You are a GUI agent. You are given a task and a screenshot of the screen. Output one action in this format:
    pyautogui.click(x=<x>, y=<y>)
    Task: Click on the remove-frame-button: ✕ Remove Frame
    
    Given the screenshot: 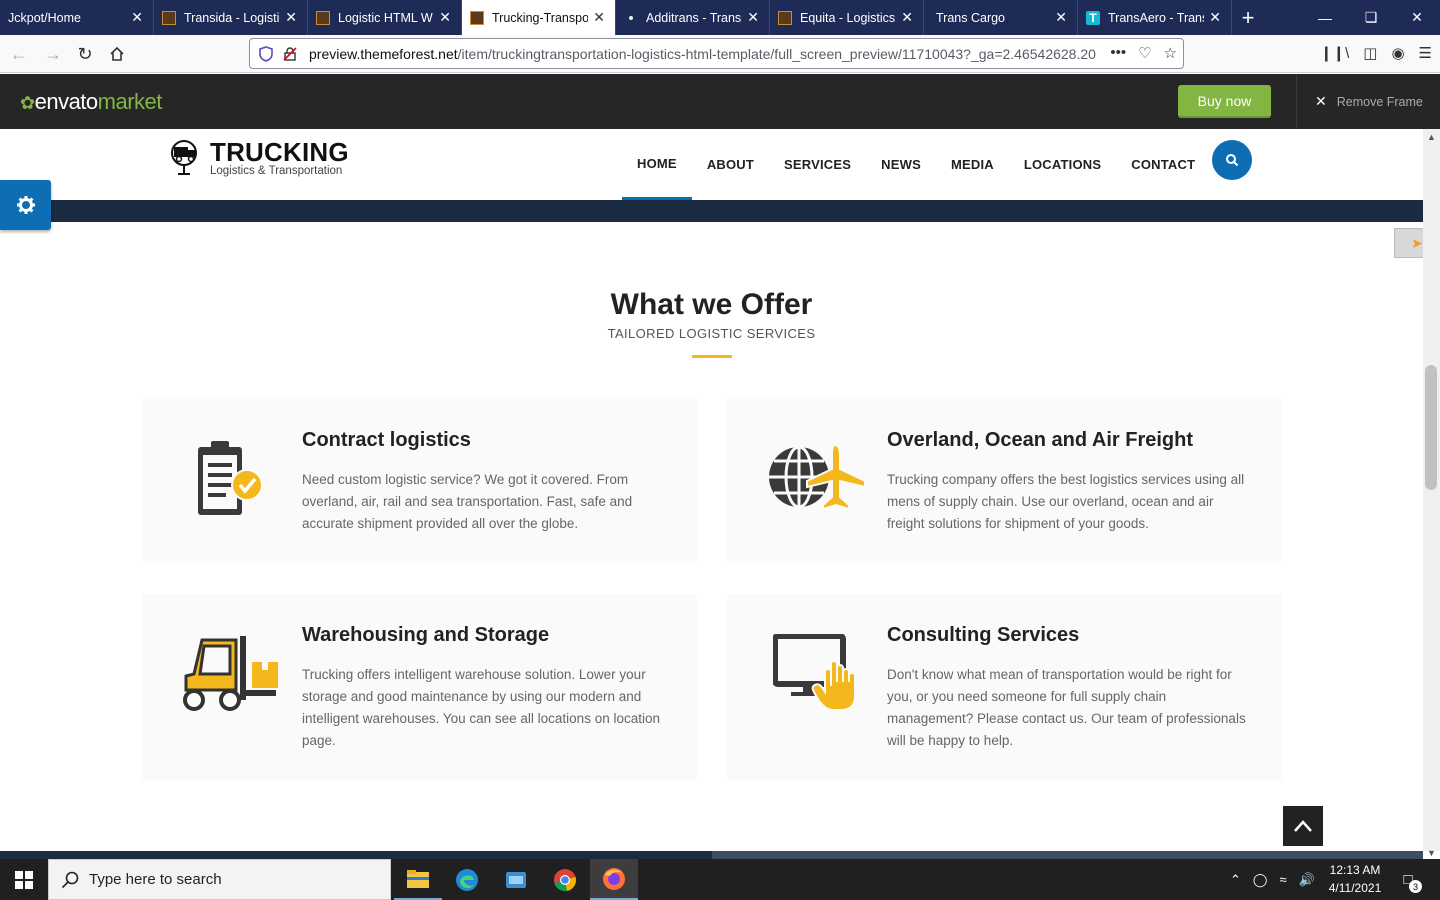 What is the action you would take?
    pyautogui.click(x=1368, y=101)
    